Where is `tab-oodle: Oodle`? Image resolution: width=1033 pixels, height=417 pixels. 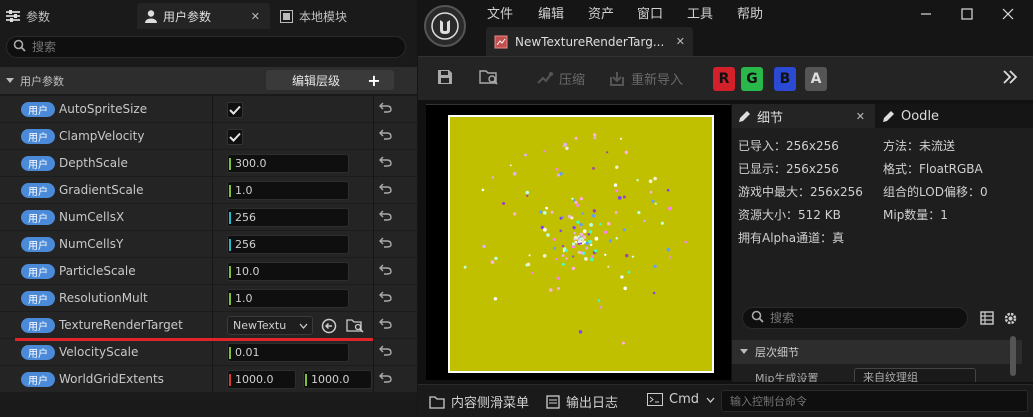
tab-oodle: Oodle is located at coordinates (910, 116).